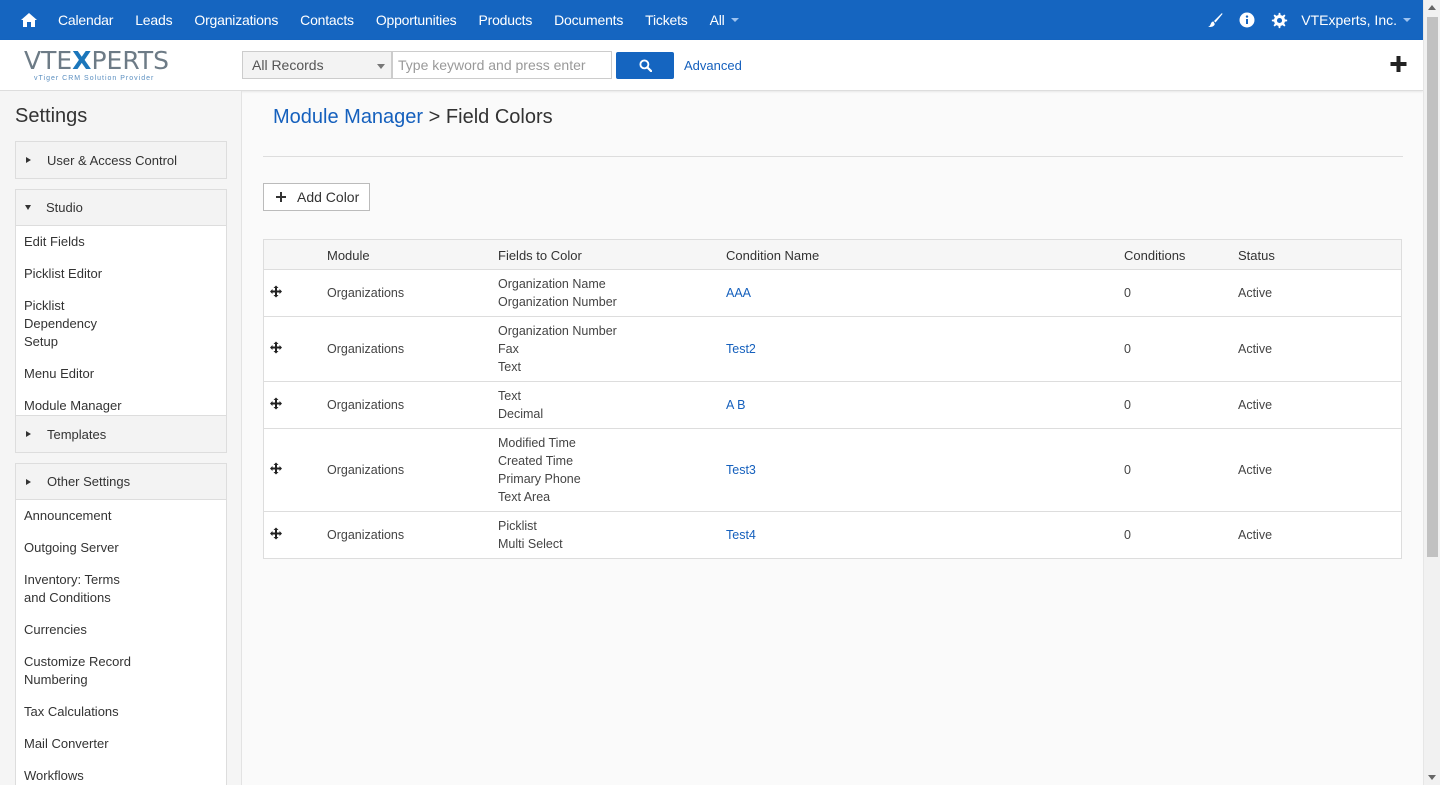  I want to click on add-color-button: Add Color, so click(316, 197).